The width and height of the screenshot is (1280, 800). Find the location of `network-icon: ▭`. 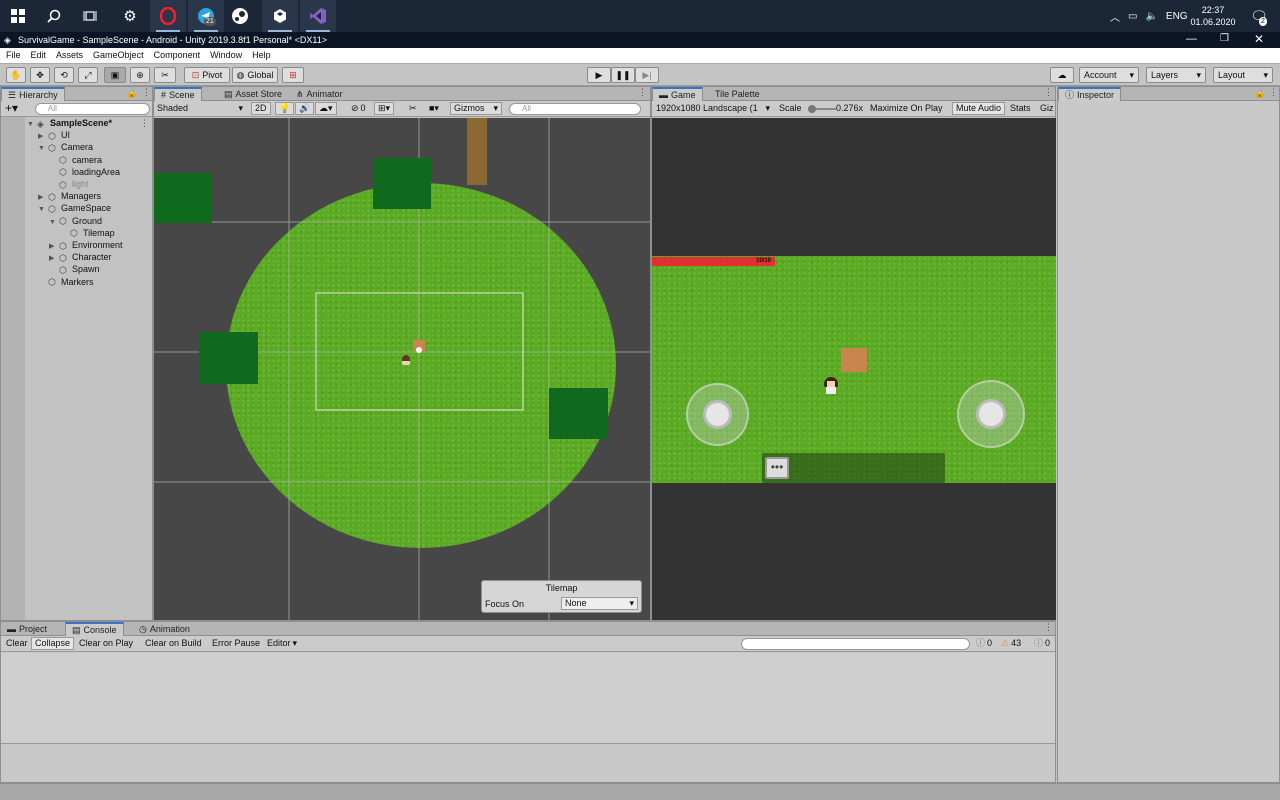

network-icon: ▭ is located at coordinates (1132, 16).